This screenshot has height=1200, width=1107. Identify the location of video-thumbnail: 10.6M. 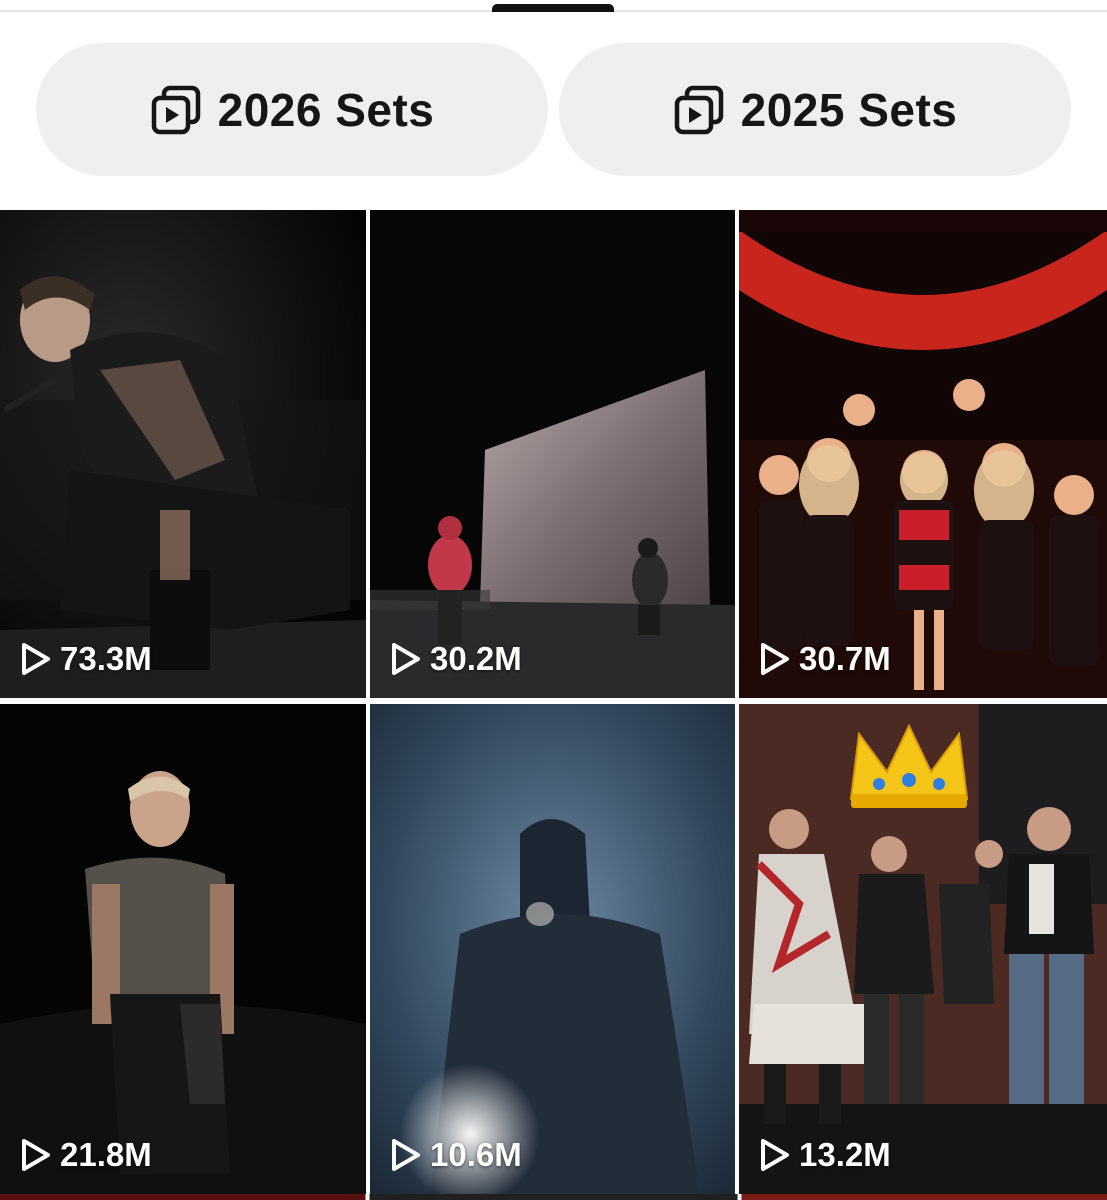
(552, 949).